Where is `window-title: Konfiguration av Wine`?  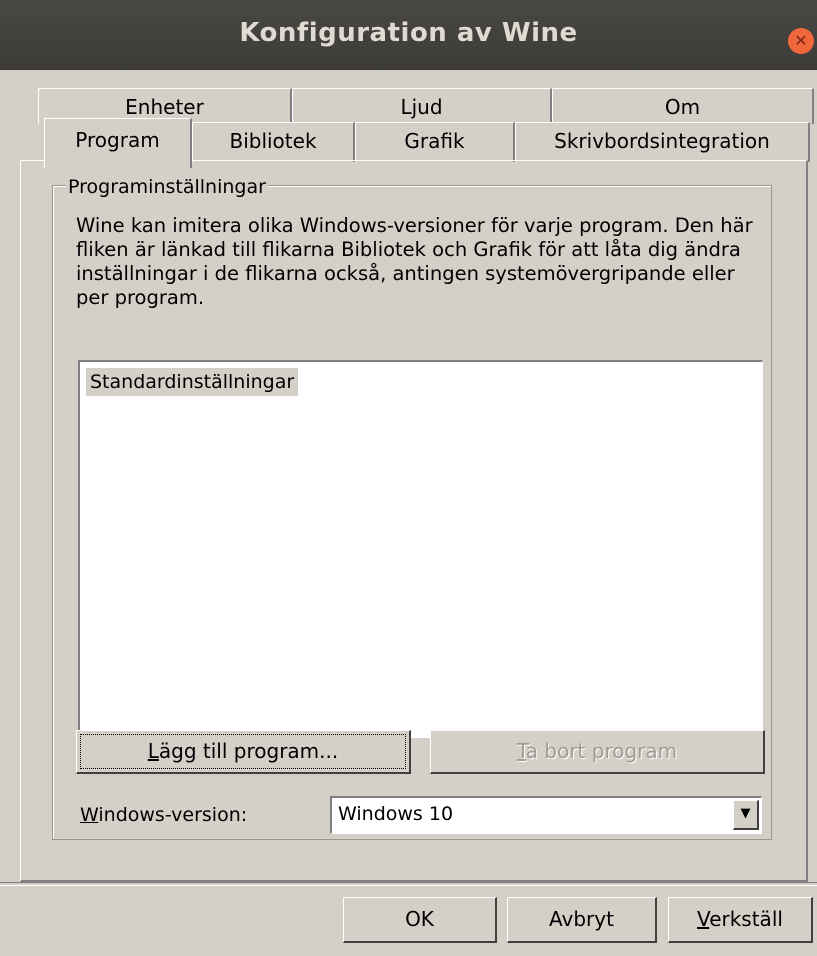
window-title: Konfiguration av Wine is located at coordinates (408, 33).